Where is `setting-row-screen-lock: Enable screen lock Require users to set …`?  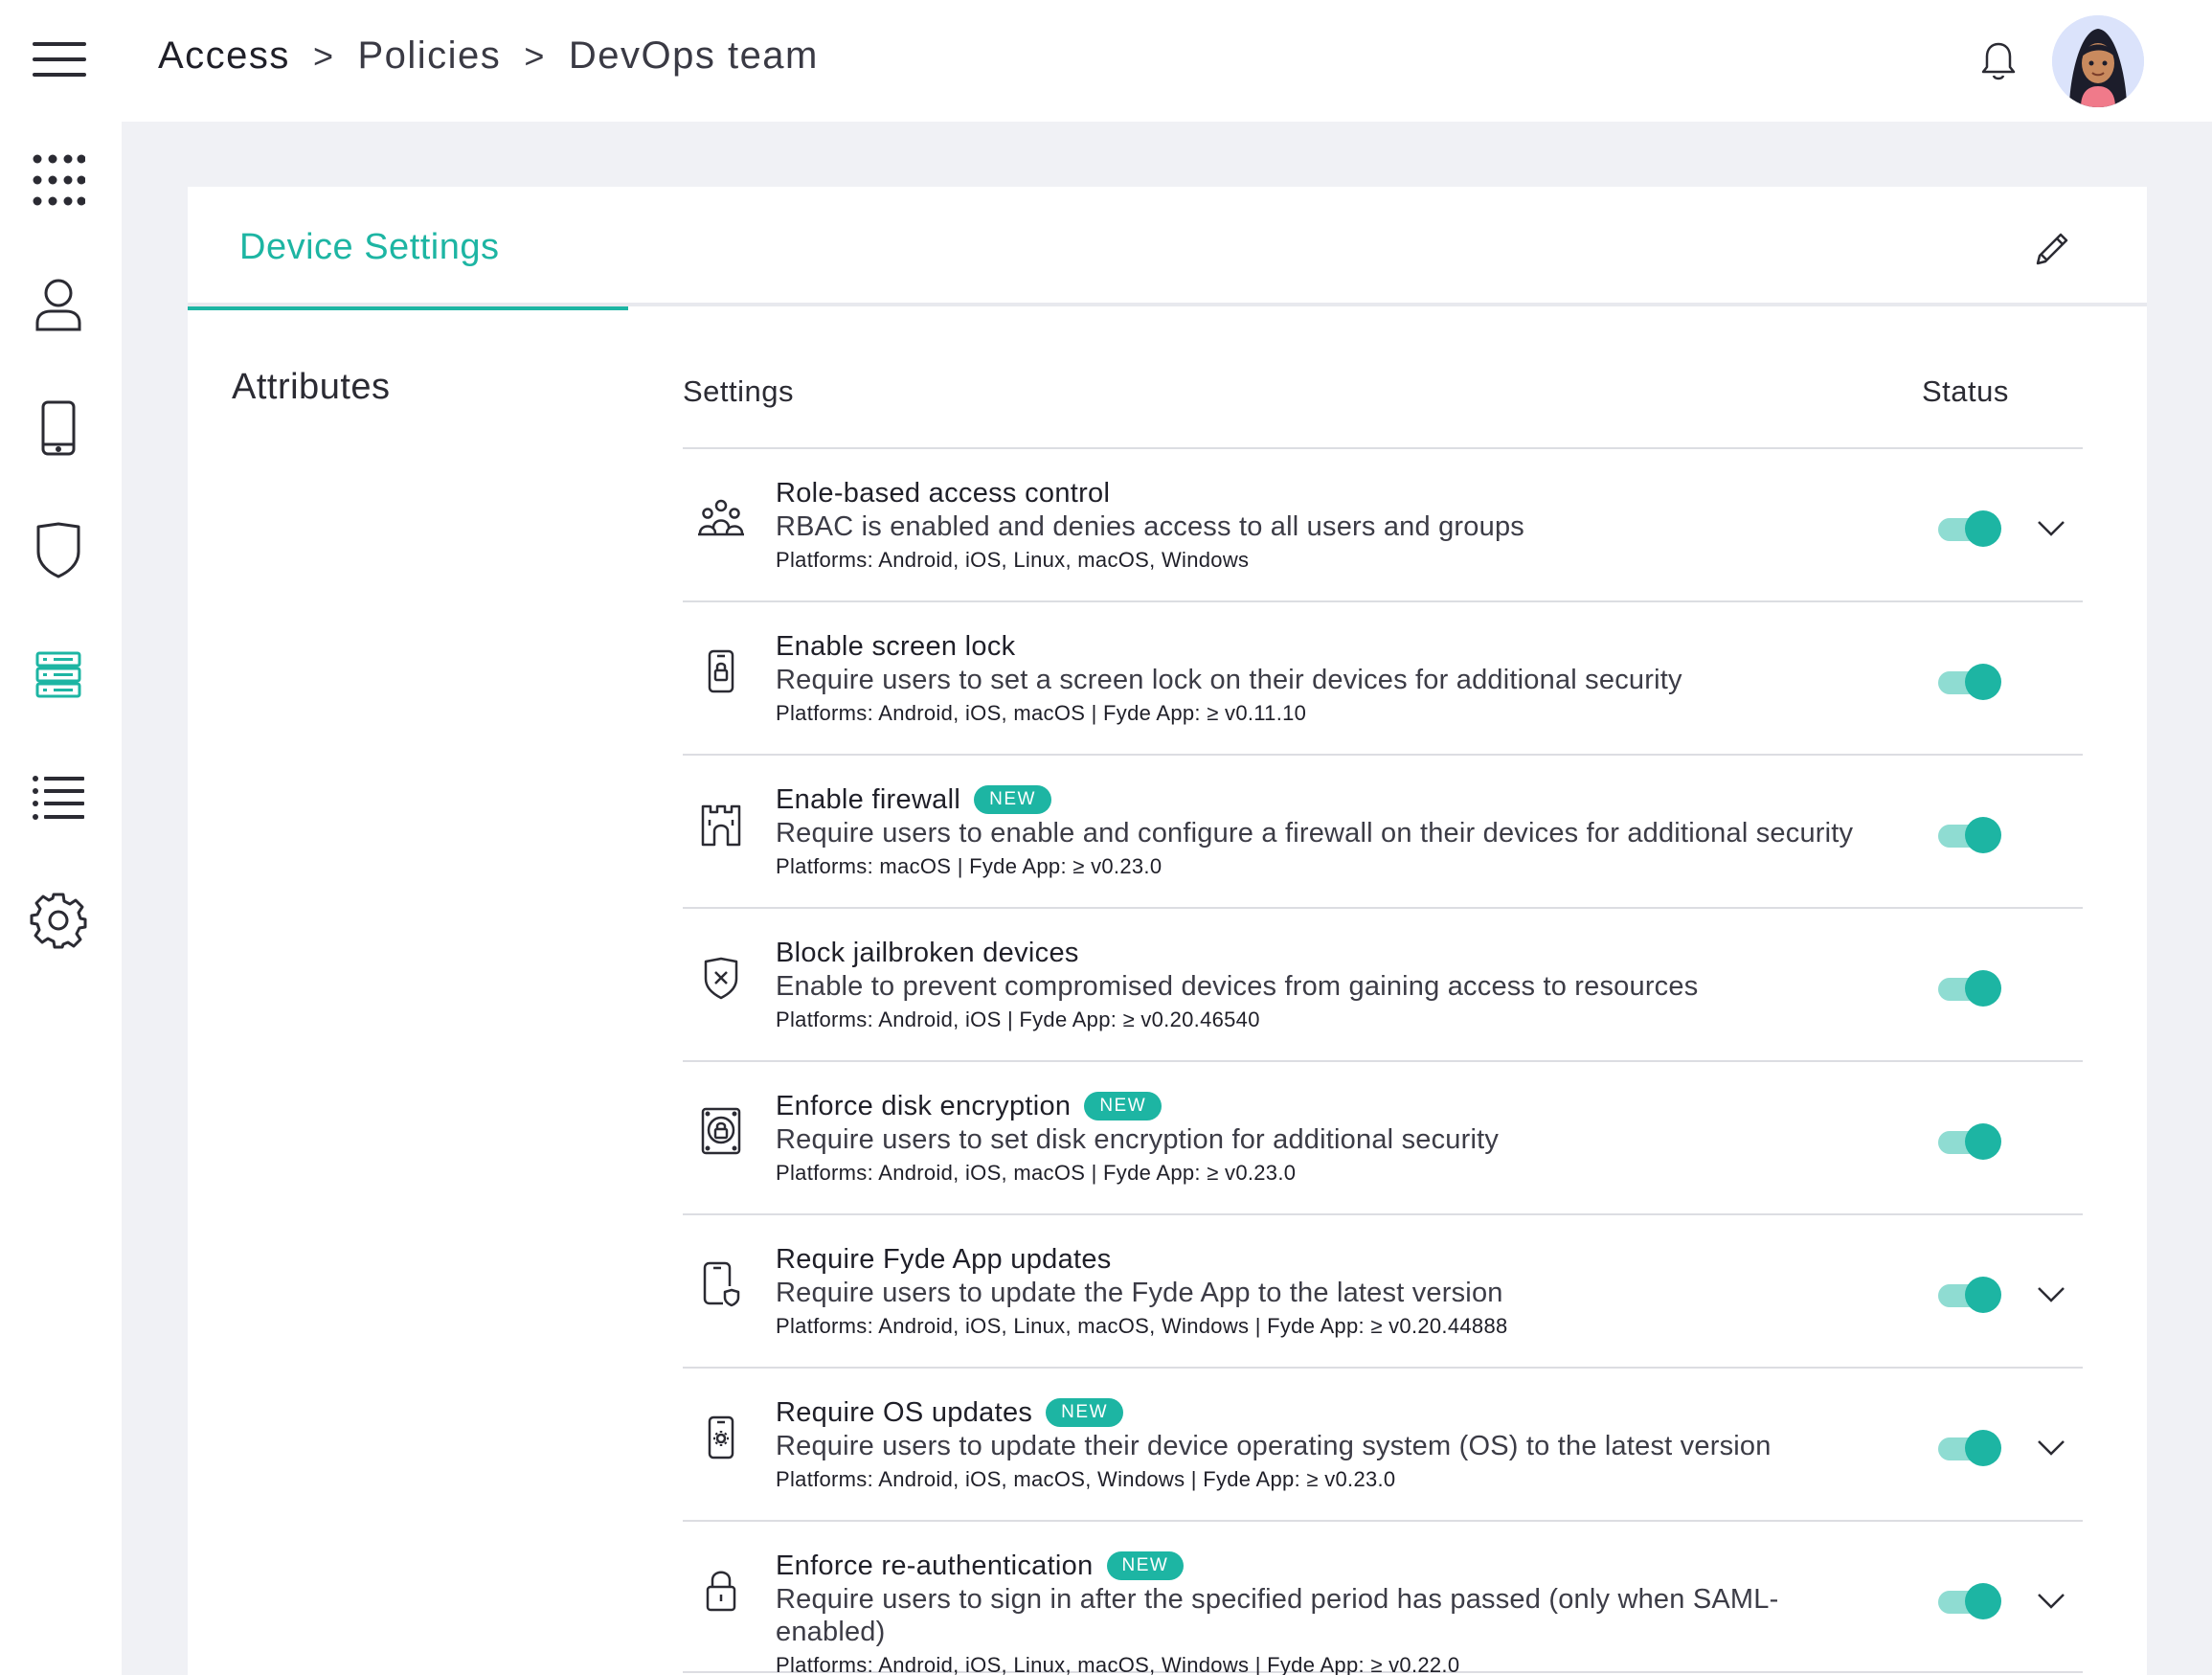
setting-row-screen-lock: Enable screen lock Require users to set … is located at coordinates (1383, 677).